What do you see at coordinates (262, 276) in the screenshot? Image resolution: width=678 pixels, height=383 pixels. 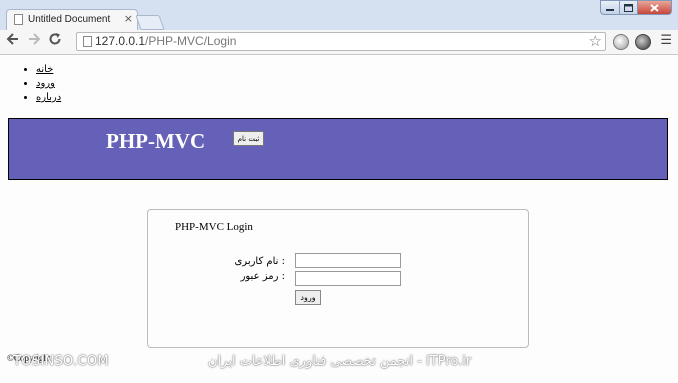 I see `password-label: رمز عبور :` at bounding box center [262, 276].